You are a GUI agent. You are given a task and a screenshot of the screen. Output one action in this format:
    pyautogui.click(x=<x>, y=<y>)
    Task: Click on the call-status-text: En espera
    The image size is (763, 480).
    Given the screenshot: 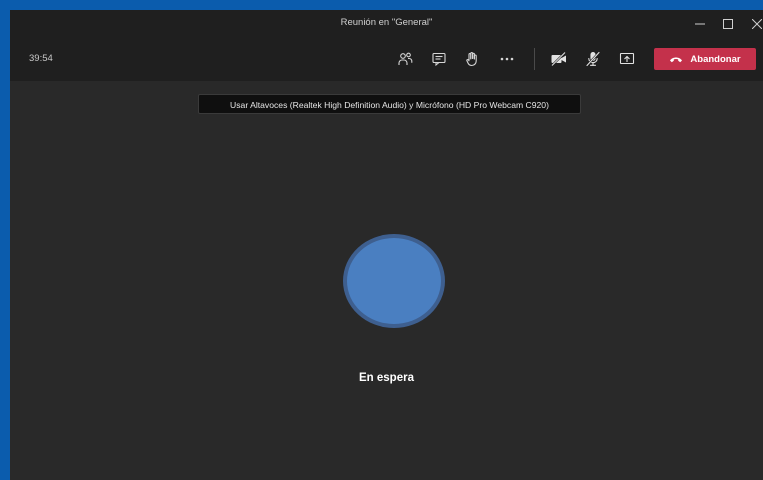 What is the action you would take?
    pyautogui.click(x=386, y=378)
    